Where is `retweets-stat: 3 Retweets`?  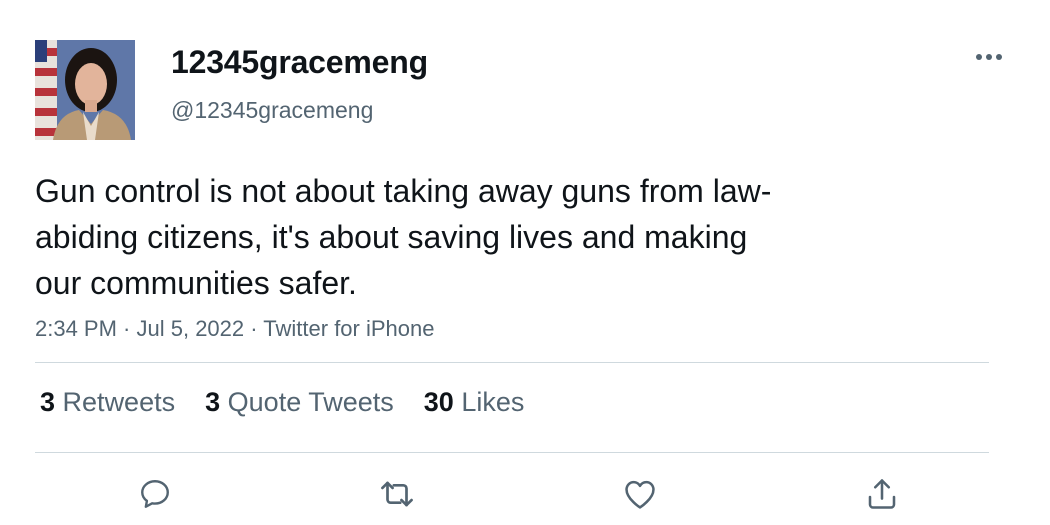
retweets-stat: 3 Retweets is located at coordinates (107, 402).